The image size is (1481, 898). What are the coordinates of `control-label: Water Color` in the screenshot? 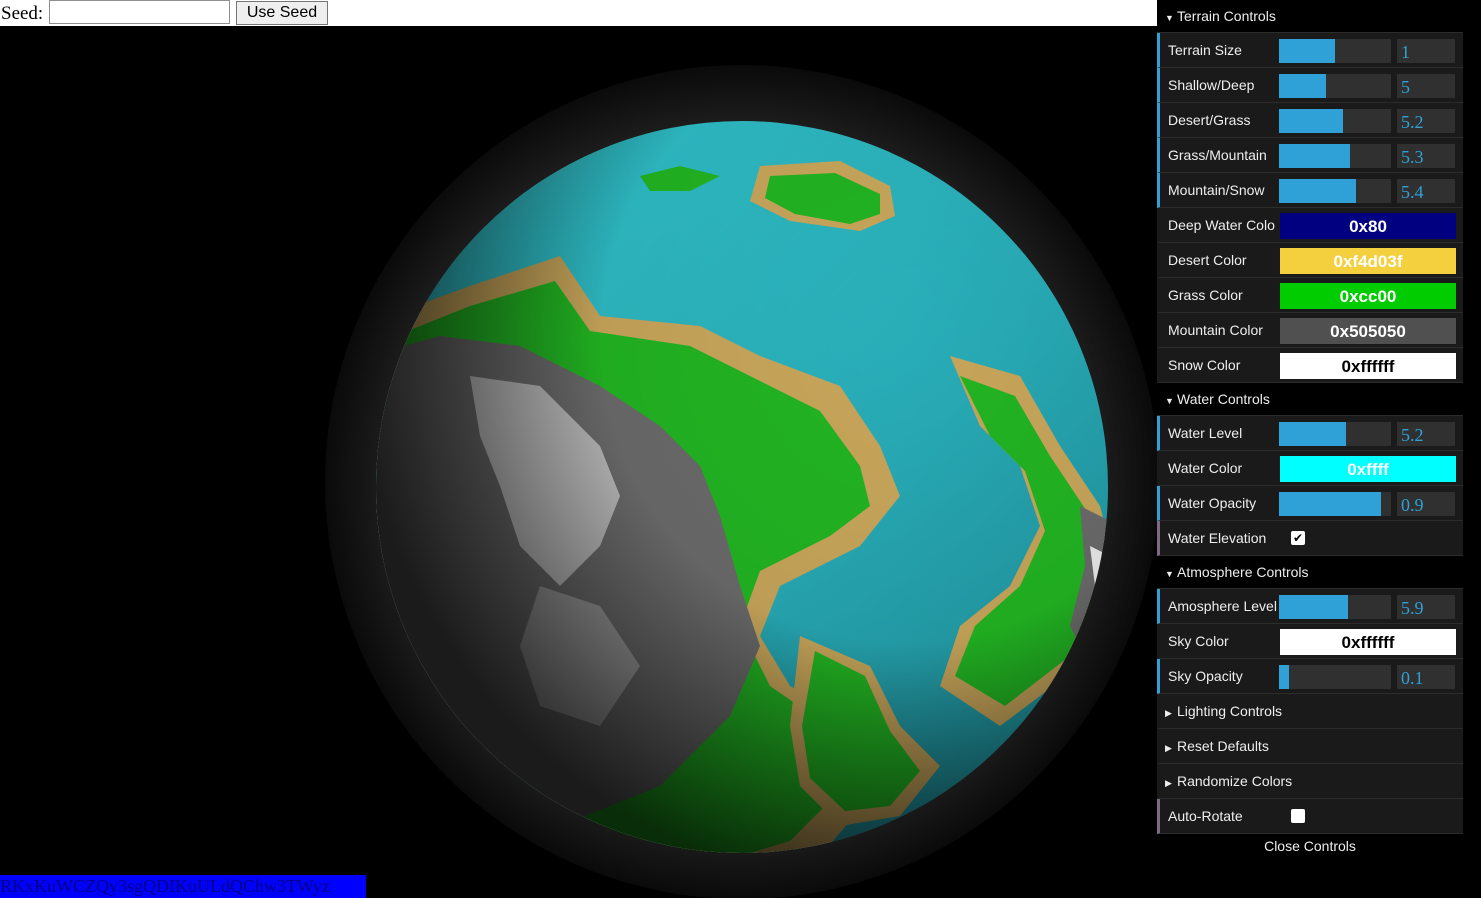 It's located at (1205, 468).